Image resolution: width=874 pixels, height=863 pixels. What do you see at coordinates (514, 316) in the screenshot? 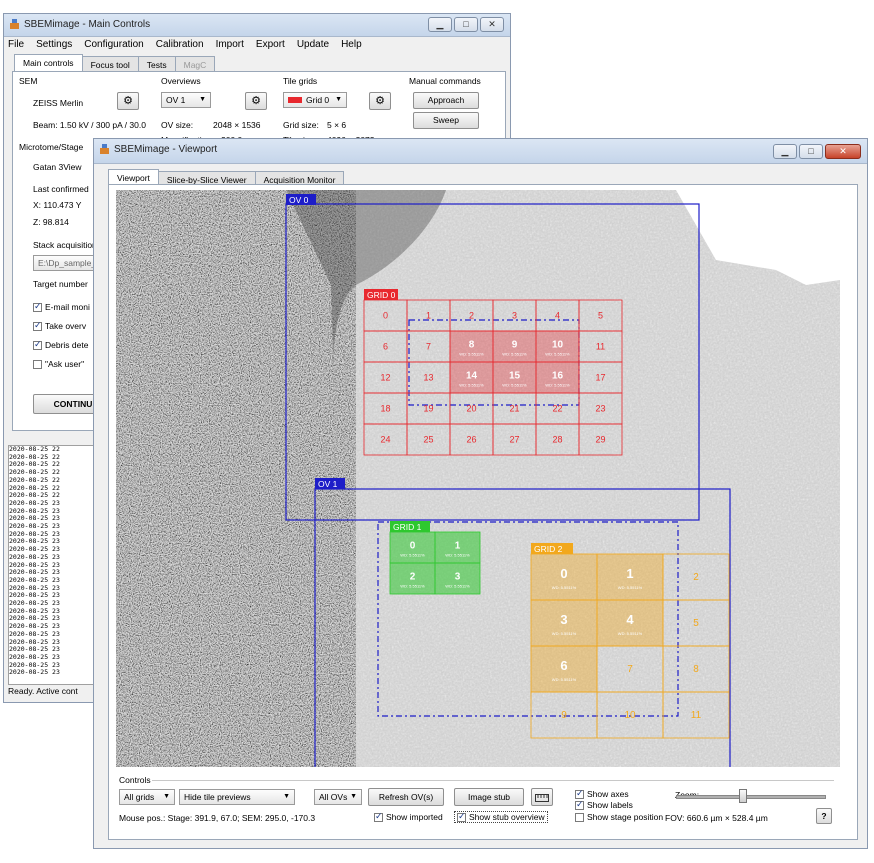
I see `grid0-tile-number: 3` at bounding box center [514, 316].